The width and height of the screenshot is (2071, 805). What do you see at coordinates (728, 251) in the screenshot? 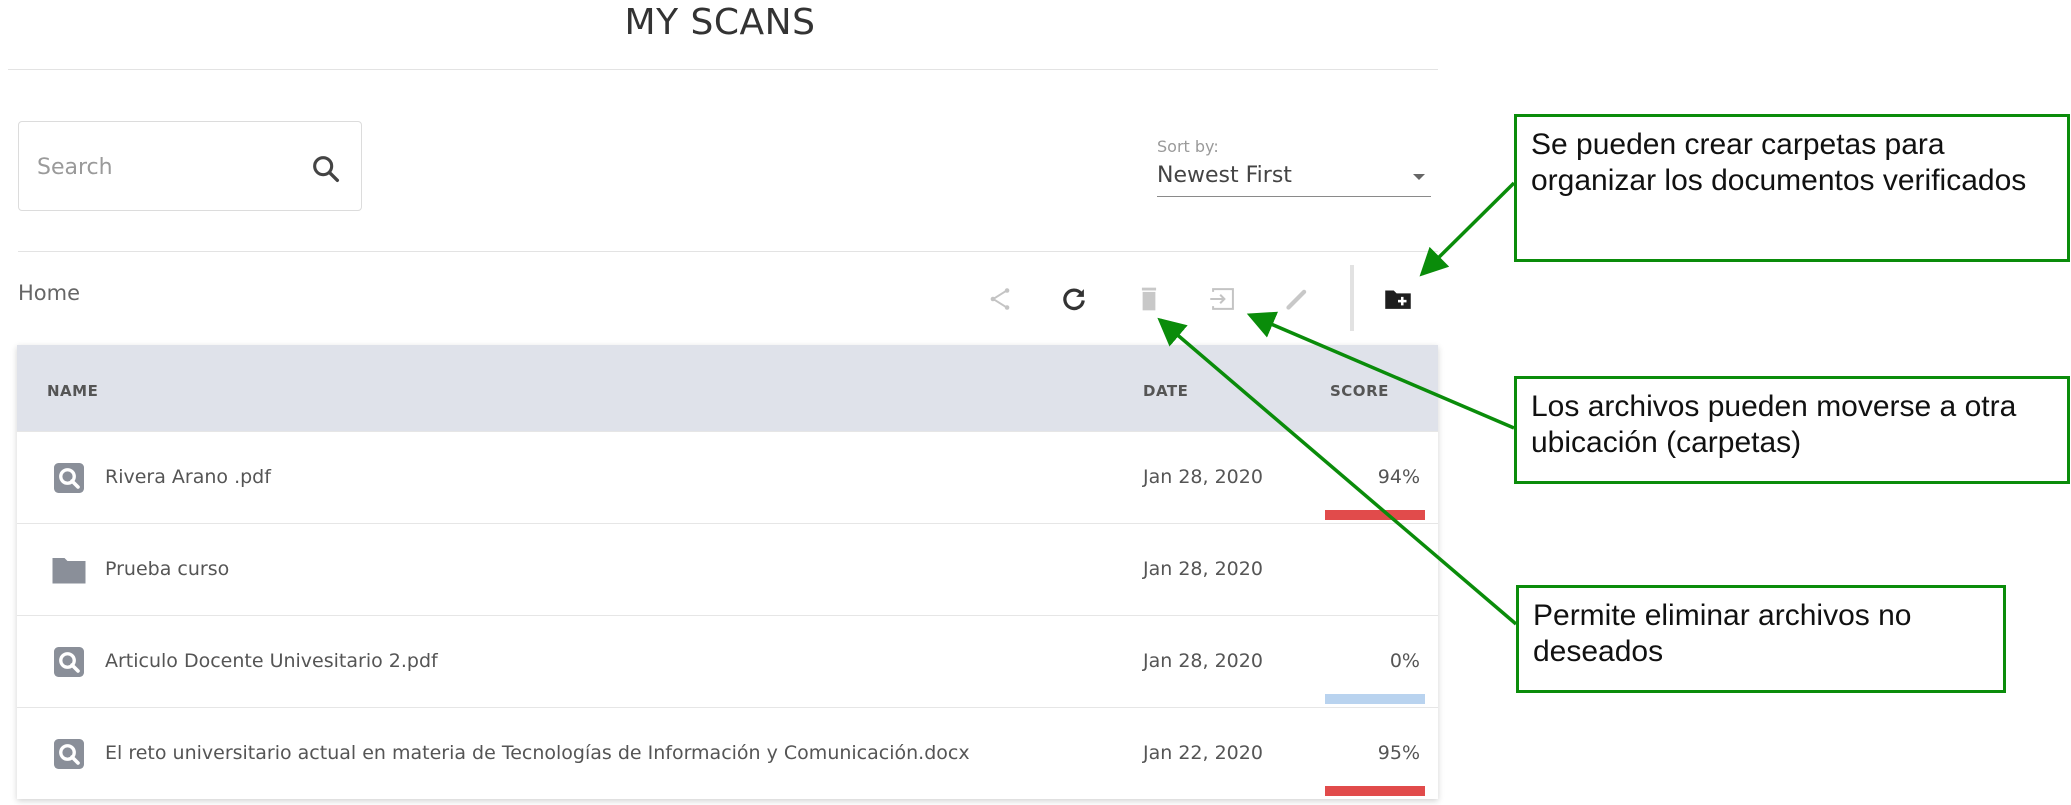
I see `section-divider` at bounding box center [728, 251].